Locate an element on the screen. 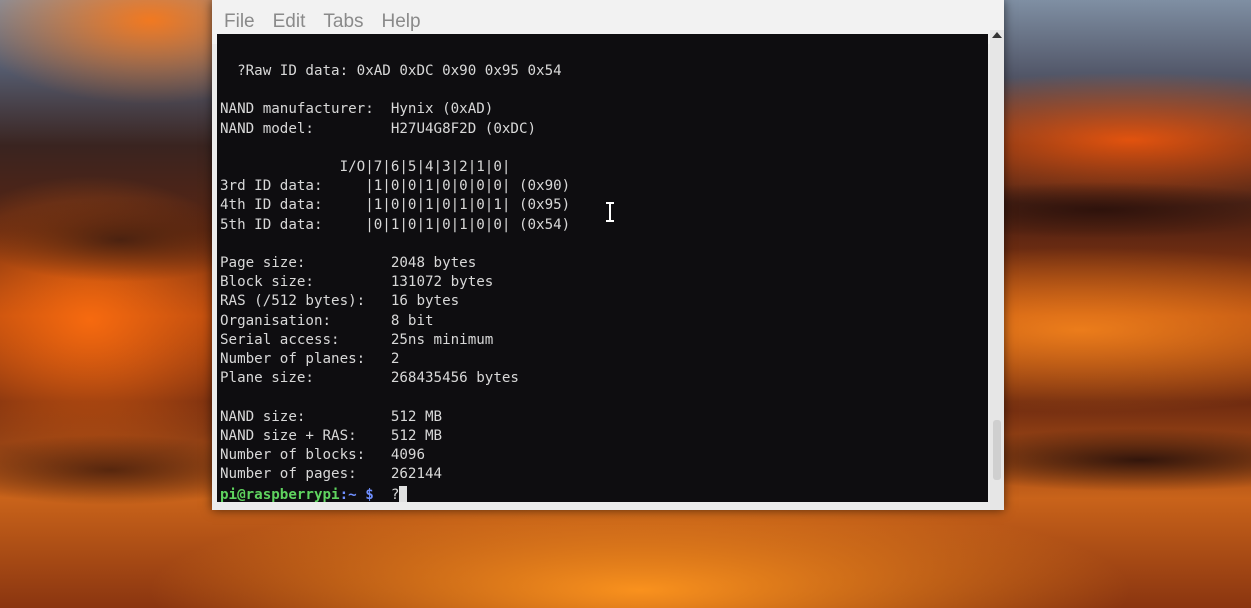 This screenshot has height=608, width=1251. terminal-line: I/O|7|6|5|4|3|2|1|0| is located at coordinates (425, 167).